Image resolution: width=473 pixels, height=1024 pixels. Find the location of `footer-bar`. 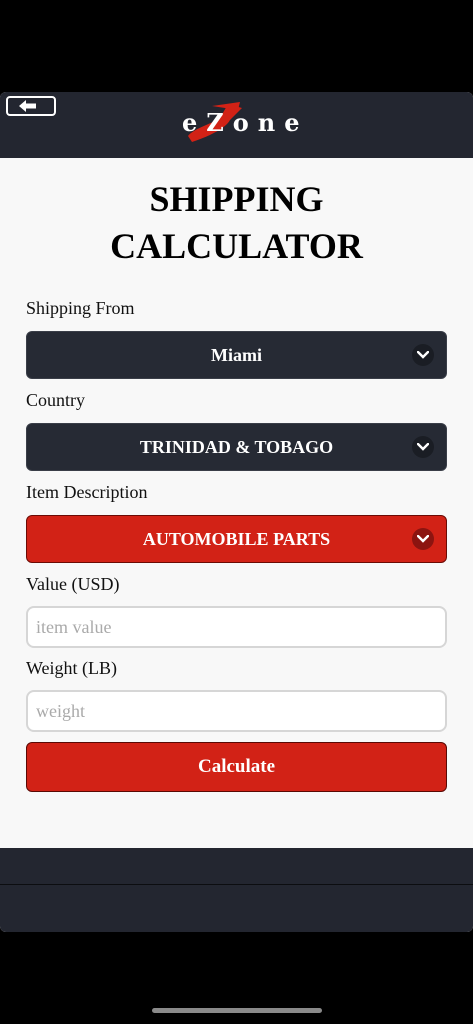

footer-bar is located at coordinates (236, 866).